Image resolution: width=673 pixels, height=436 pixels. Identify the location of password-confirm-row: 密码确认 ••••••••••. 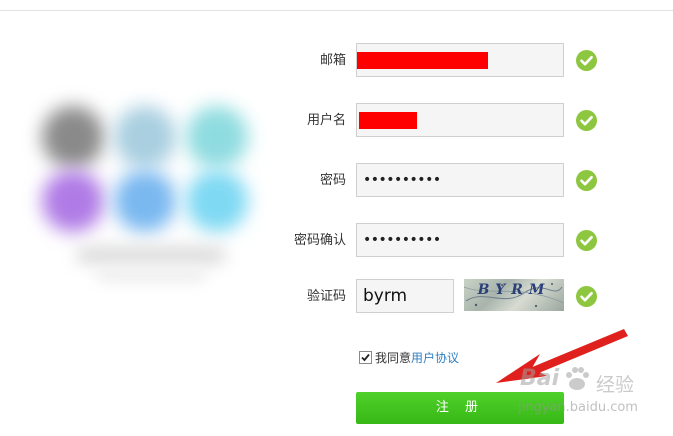
(430, 241).